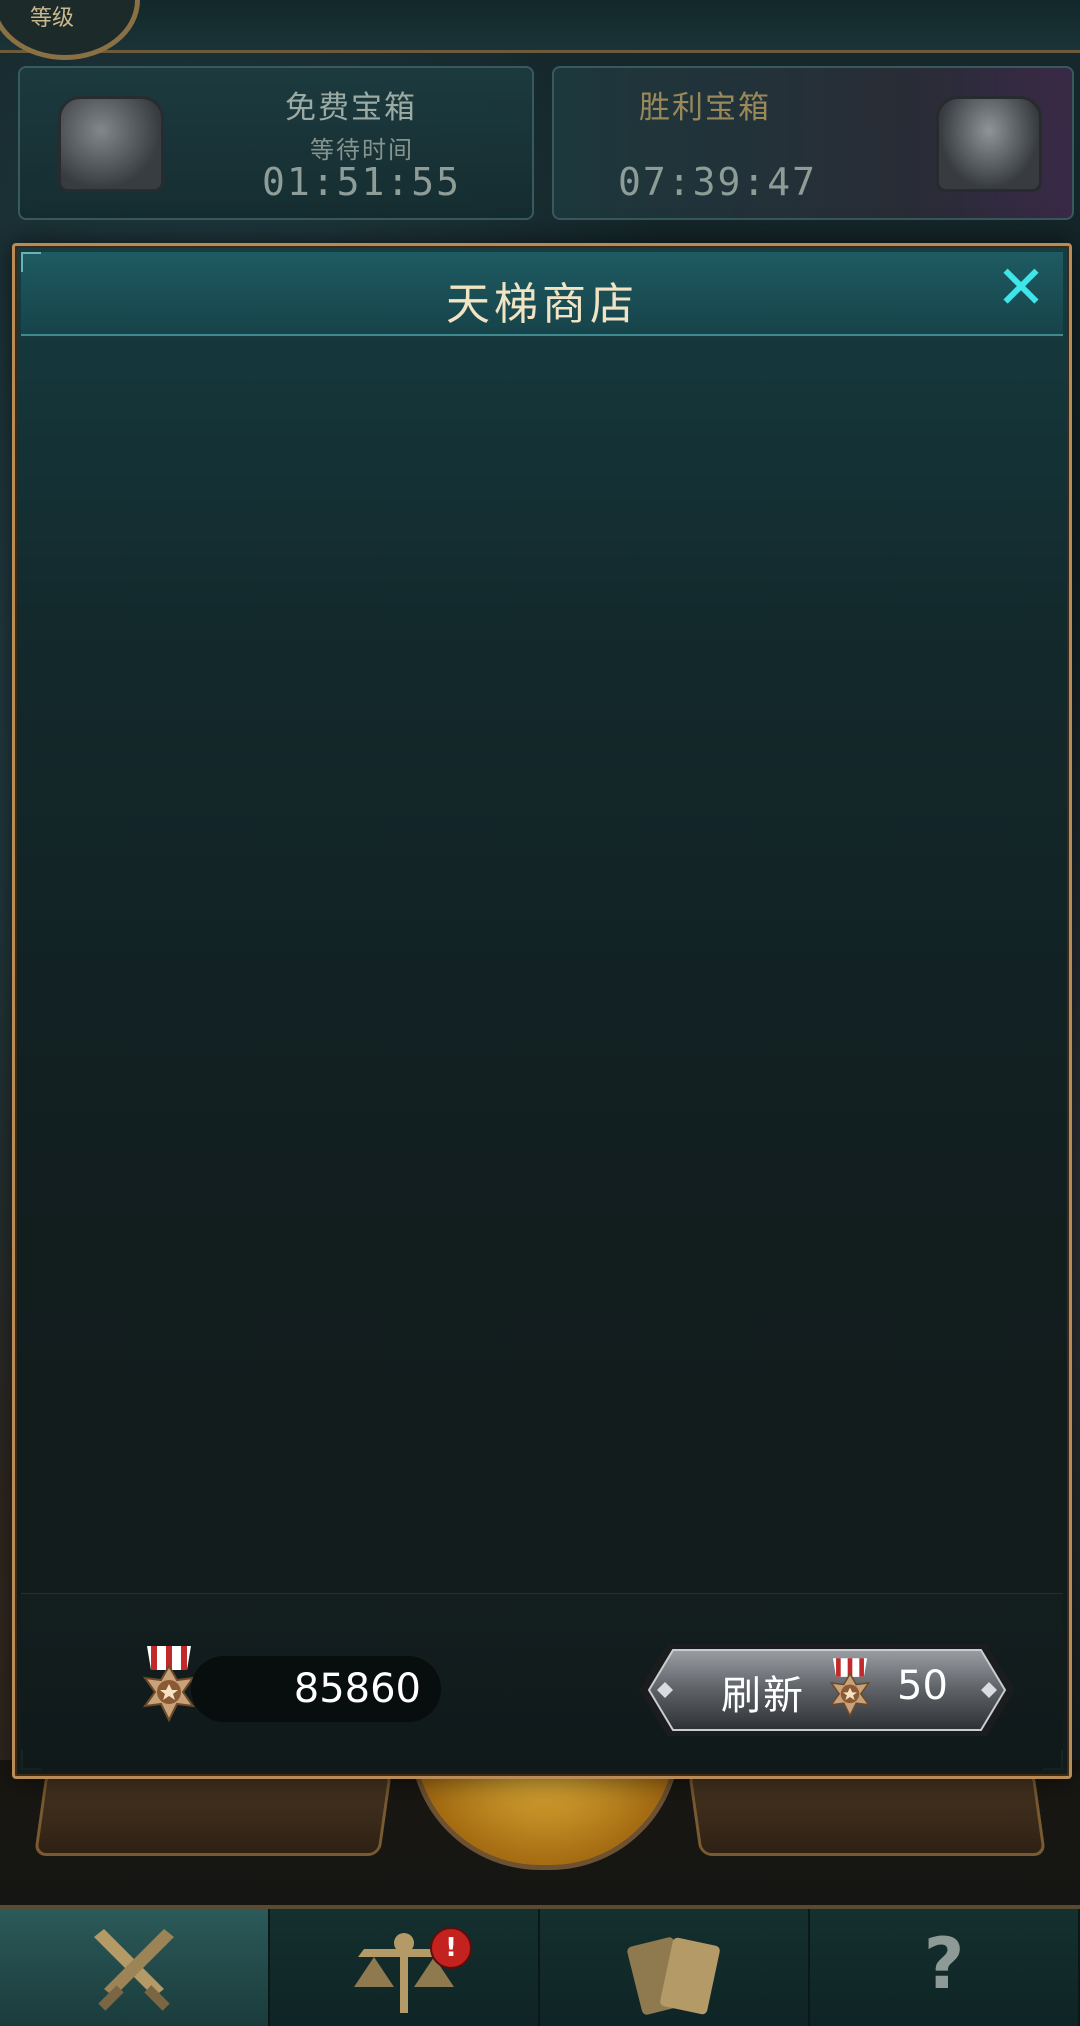 Image resolution: width=1080 pixels, height=2026 pixels. I want to click on dialog-title: 天梯商店, so click(542, 304).